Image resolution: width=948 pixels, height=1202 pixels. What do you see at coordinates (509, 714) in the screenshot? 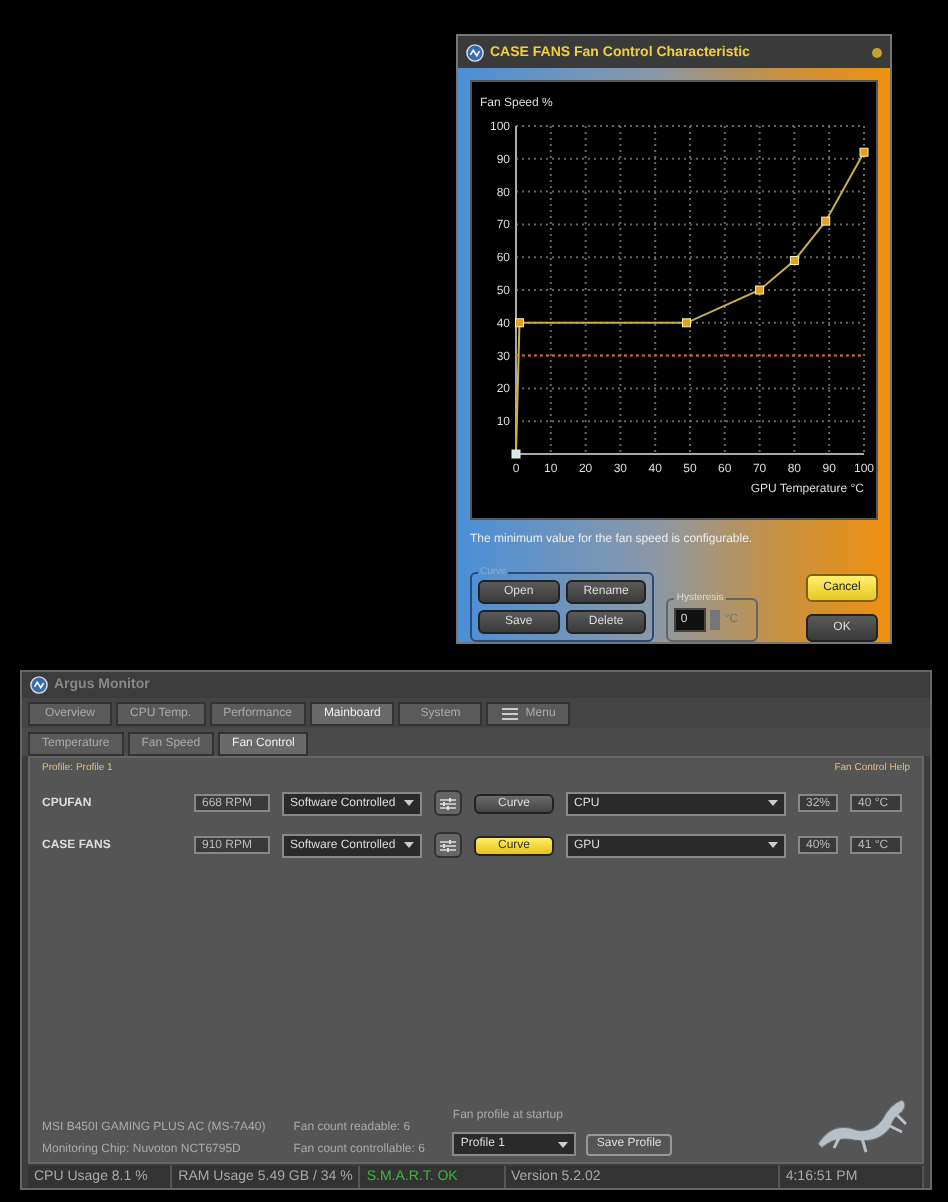
I see `menu-icon` at bounding box center [509, 714].